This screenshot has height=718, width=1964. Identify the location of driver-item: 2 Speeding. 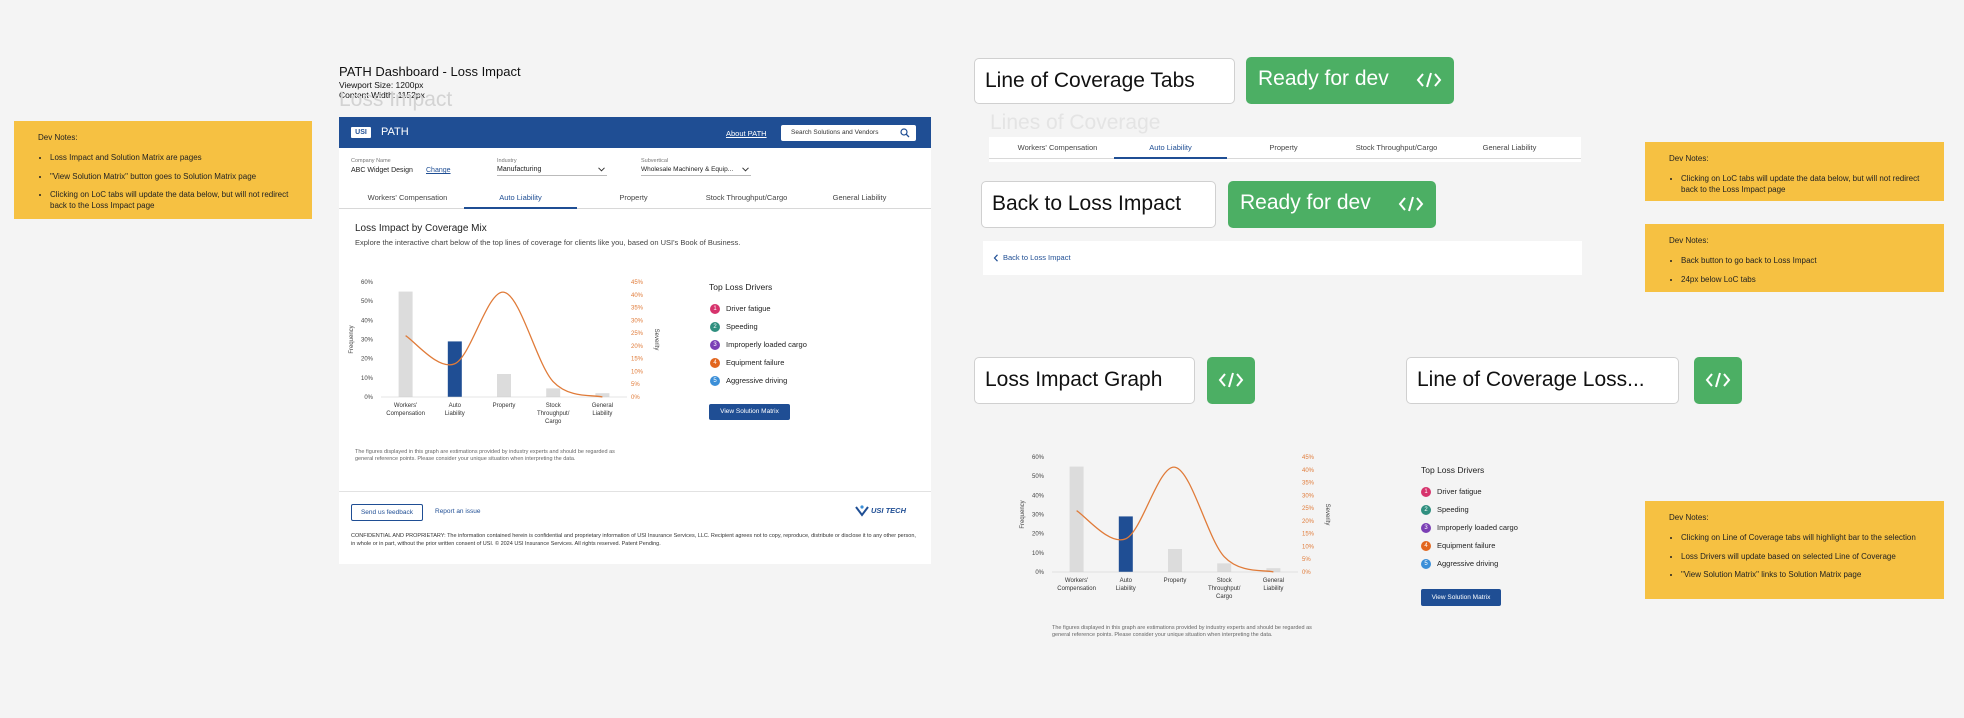
(1445, 510).